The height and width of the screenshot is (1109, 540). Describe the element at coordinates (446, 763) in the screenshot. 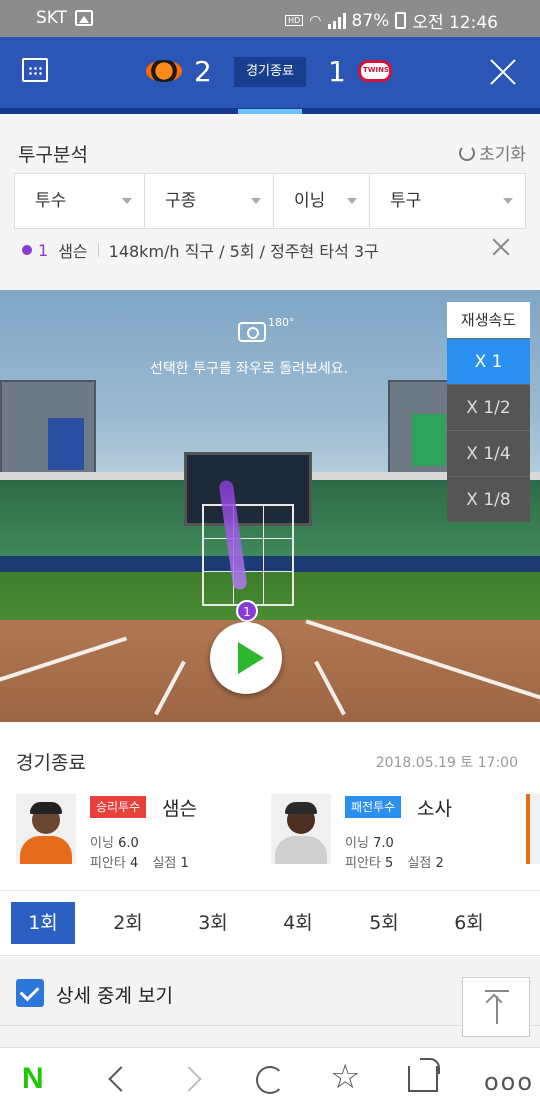

I see `game-date: 2018.05.19 토 17:00` at that location.